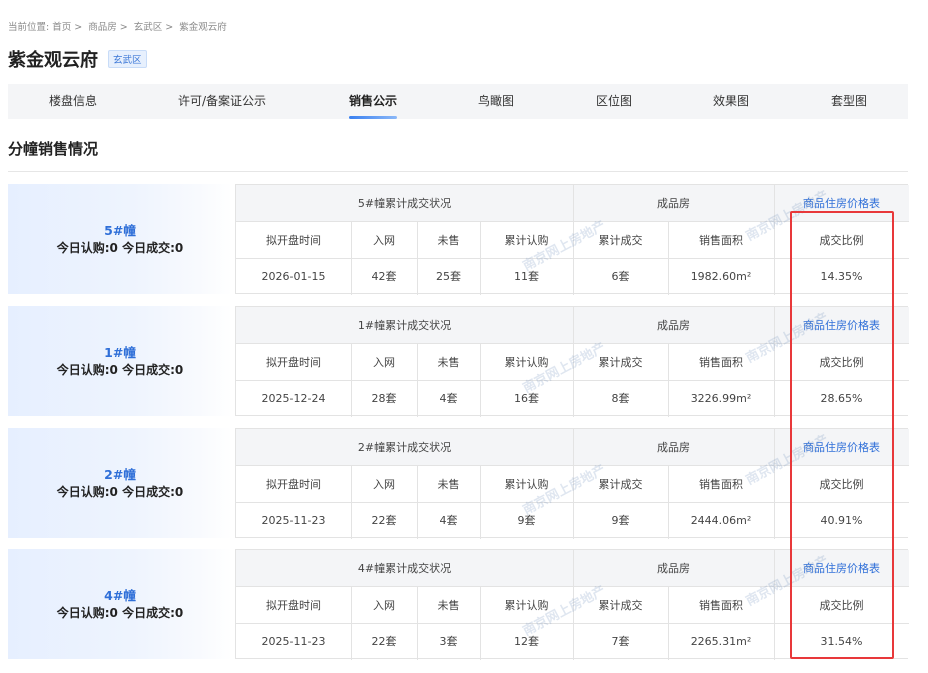  What do you see at coordinates (526, 641) in the screenshot?
I see `cell-subscribed: 12套` at bounding box center [526, 641].